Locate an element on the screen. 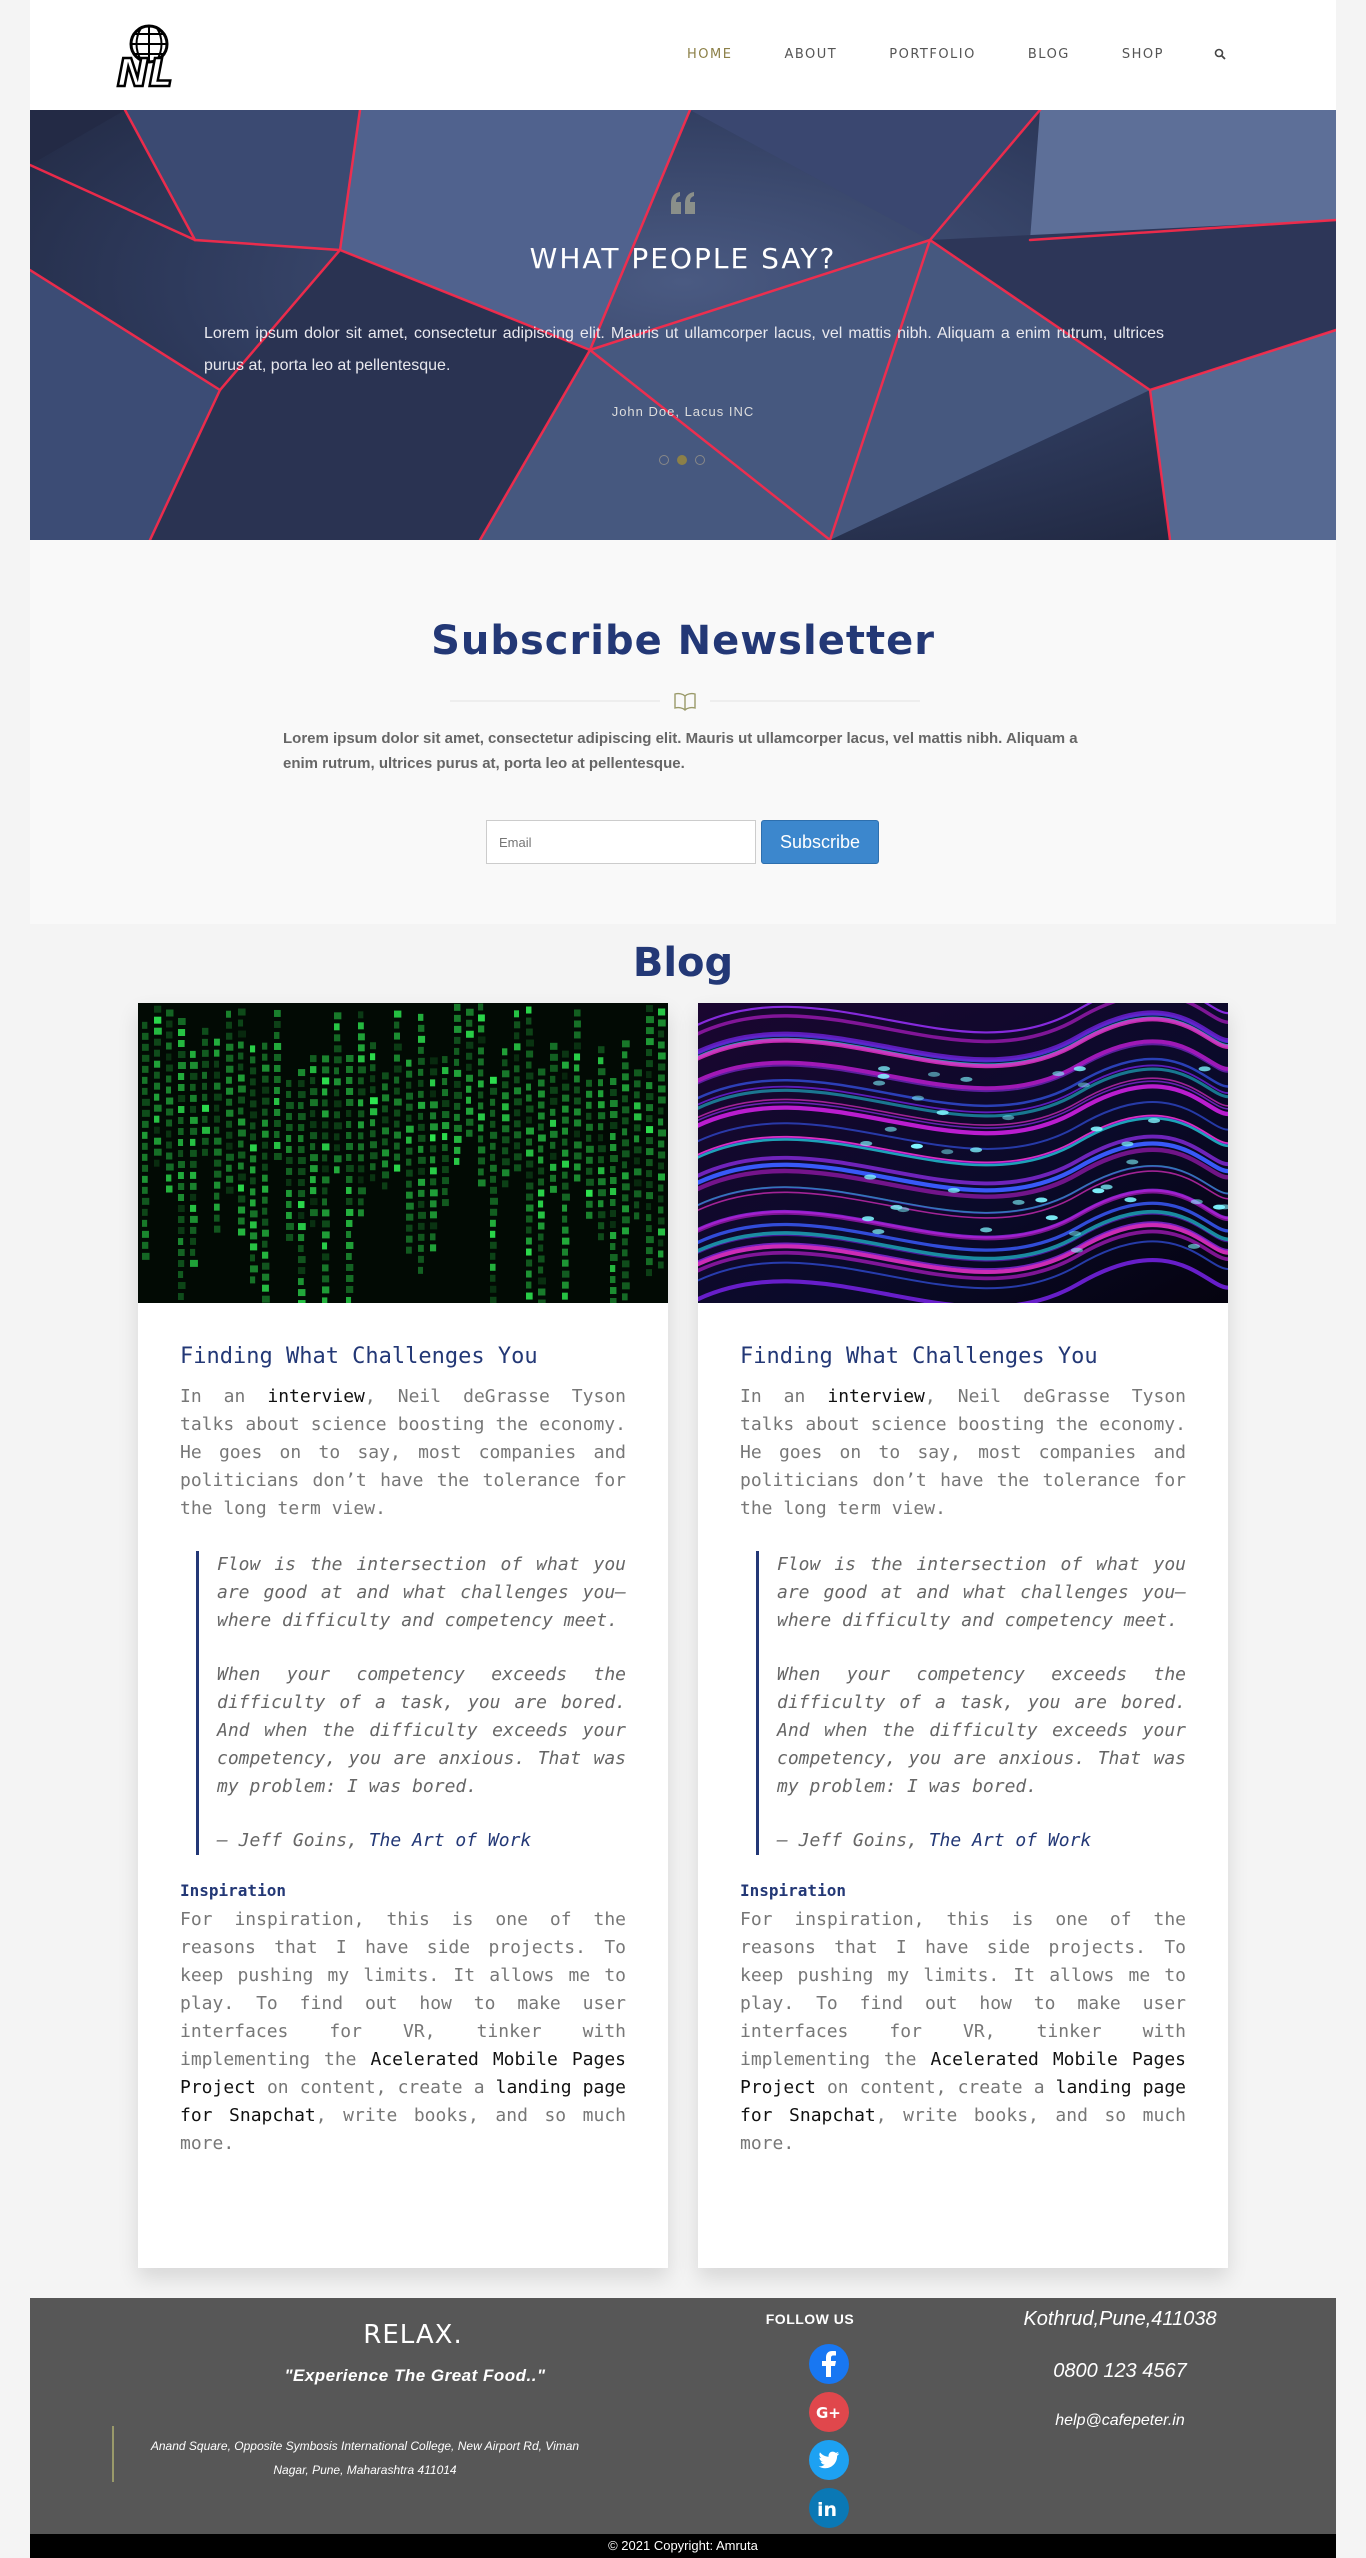 This screenshot has width=1366, height=2558. nav-home: HOME is located at coordinates (709, 54).